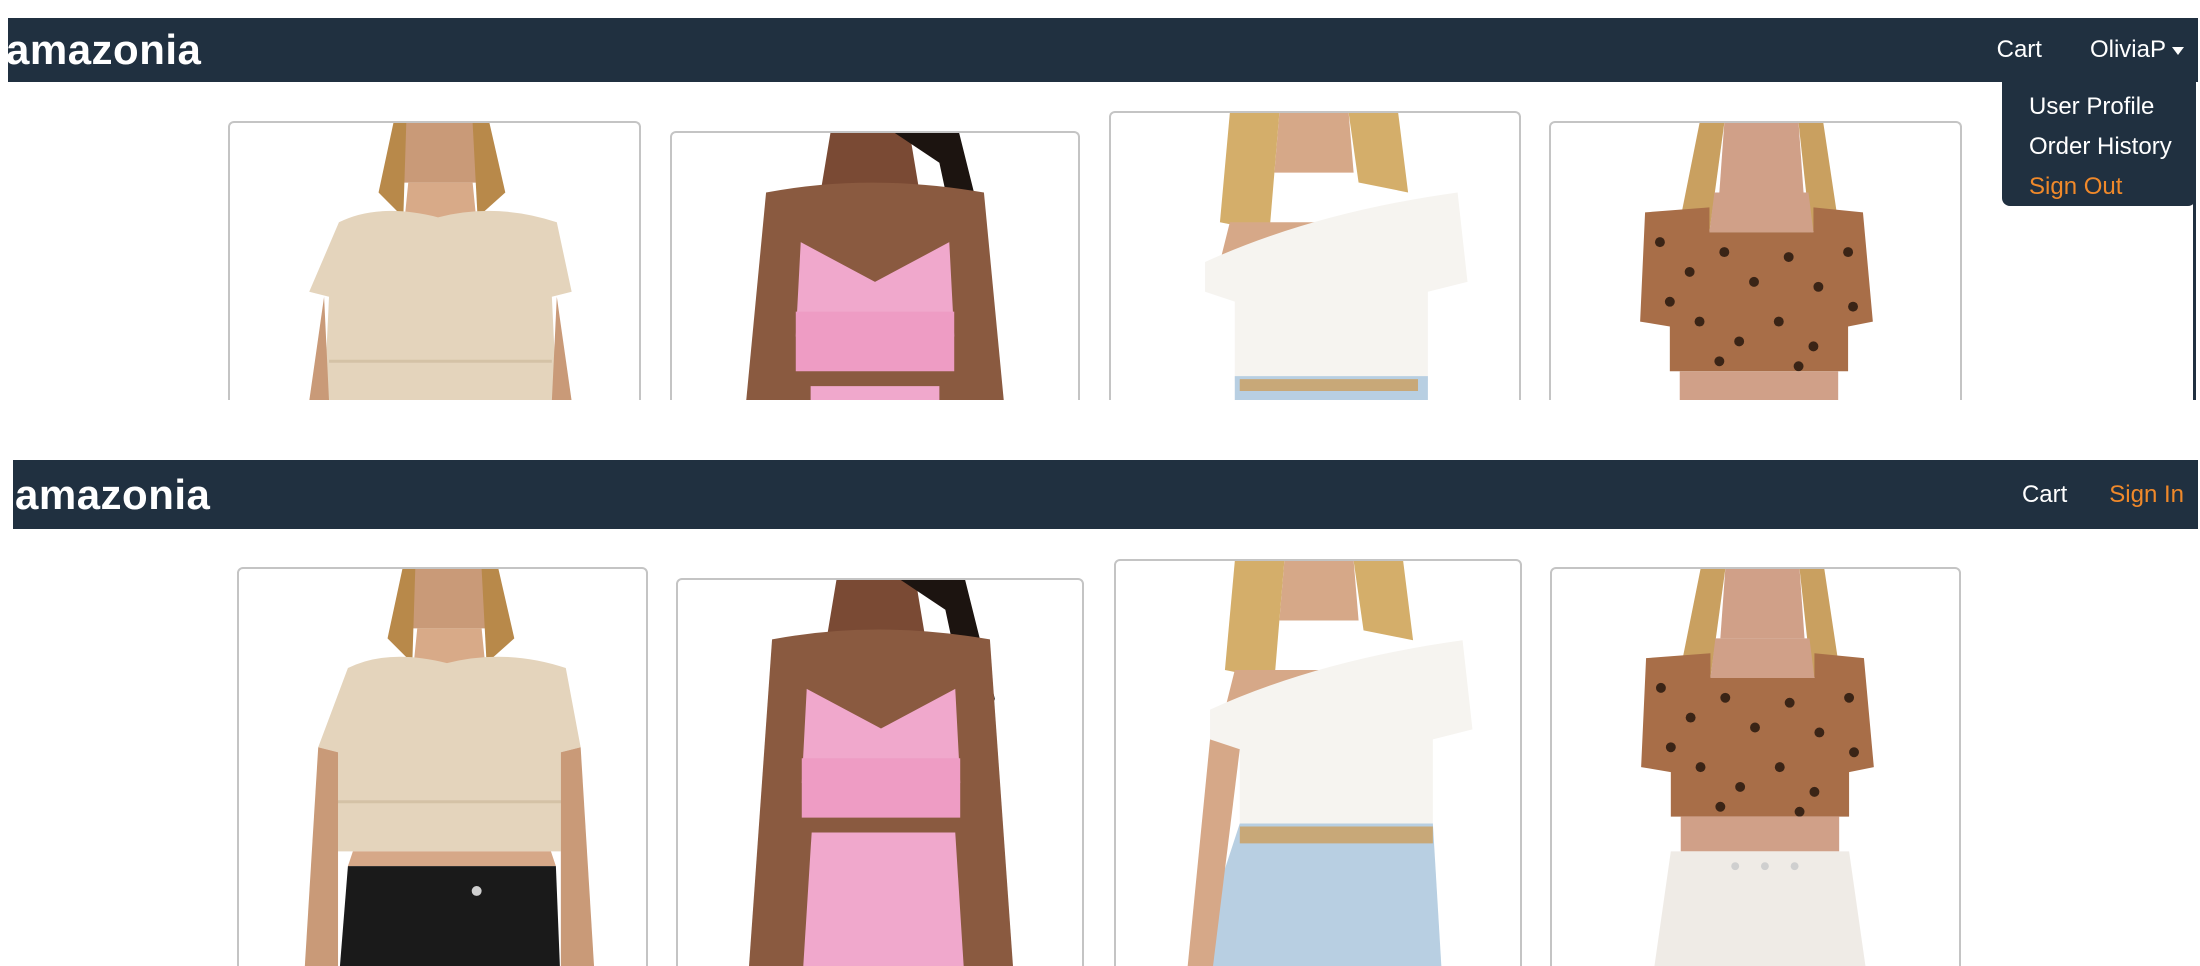 The height and width of the screenshot is (966, 2200). Describe the element at coordinates (1102, 50) in the screenshot. I see `navbar-signed-in: amazonia Cart OliviaP` at that location.